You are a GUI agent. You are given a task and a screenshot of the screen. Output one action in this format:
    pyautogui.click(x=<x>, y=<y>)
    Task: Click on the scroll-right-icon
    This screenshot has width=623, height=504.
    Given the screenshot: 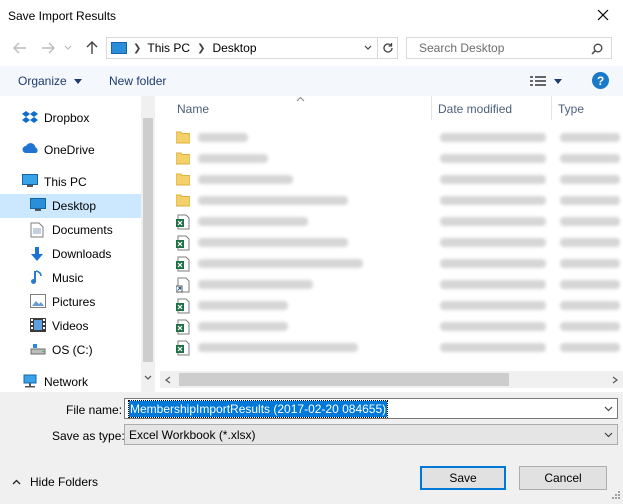 What is the action you would take?
    pyautogui.click(x=615, y=380)
    